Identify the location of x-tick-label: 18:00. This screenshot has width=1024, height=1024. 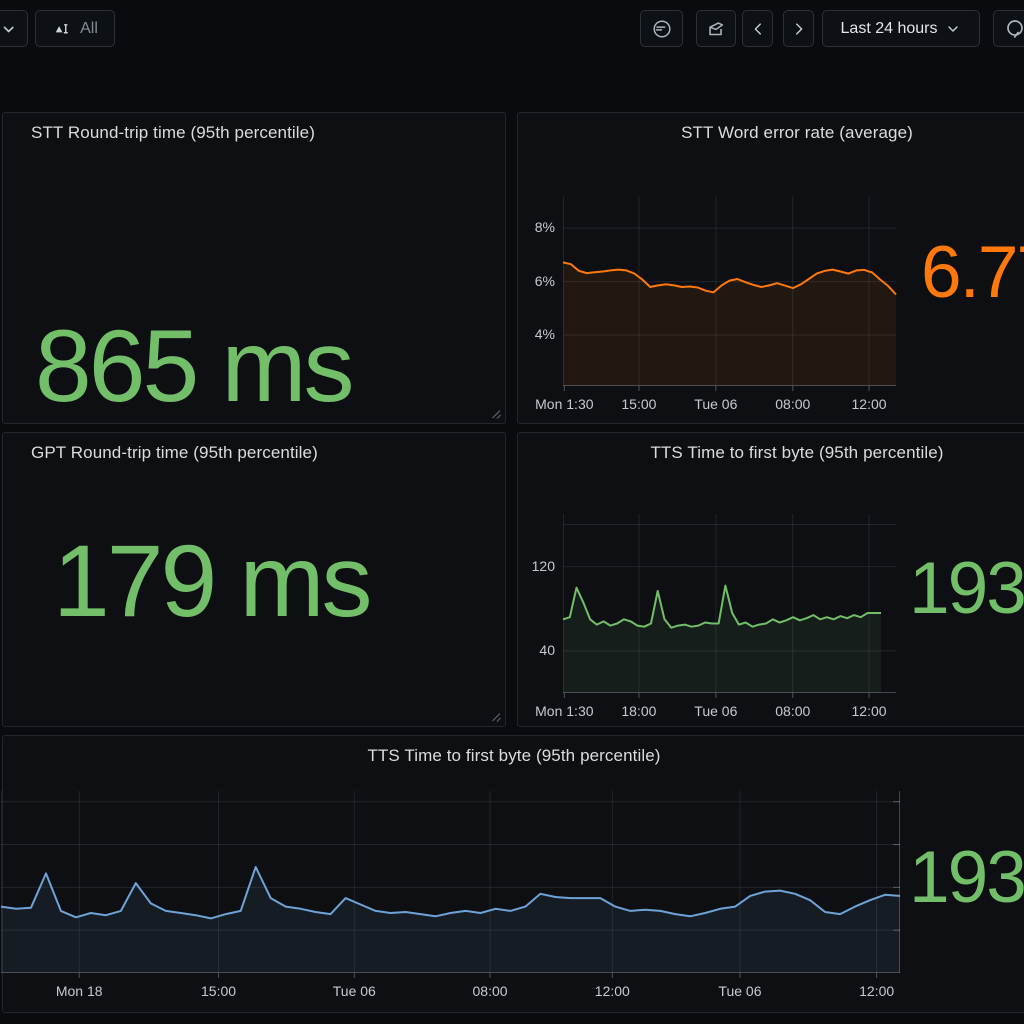
(639, 711).